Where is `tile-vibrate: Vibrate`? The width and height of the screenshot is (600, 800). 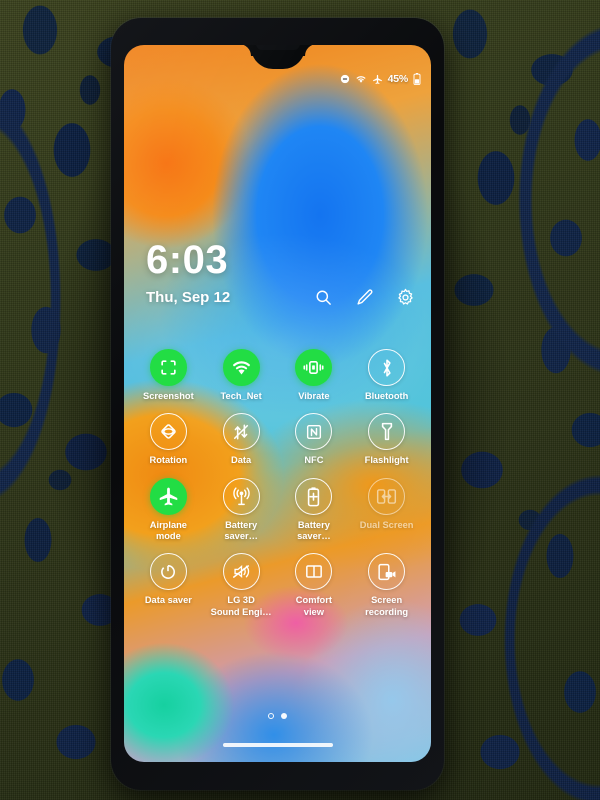 tile-vibrate: Vibrate is located at coordinates (314, 374).